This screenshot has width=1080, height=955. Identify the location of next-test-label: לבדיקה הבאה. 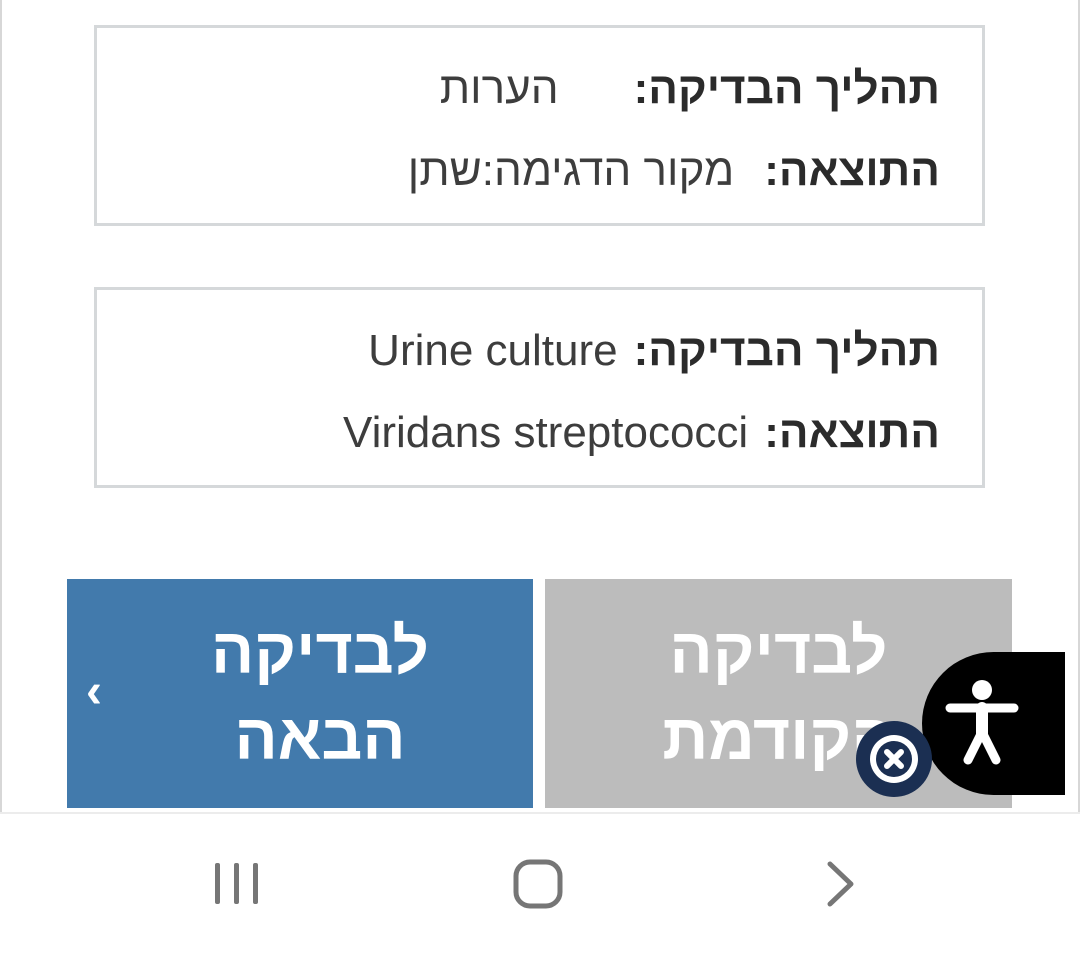
(320, 693).